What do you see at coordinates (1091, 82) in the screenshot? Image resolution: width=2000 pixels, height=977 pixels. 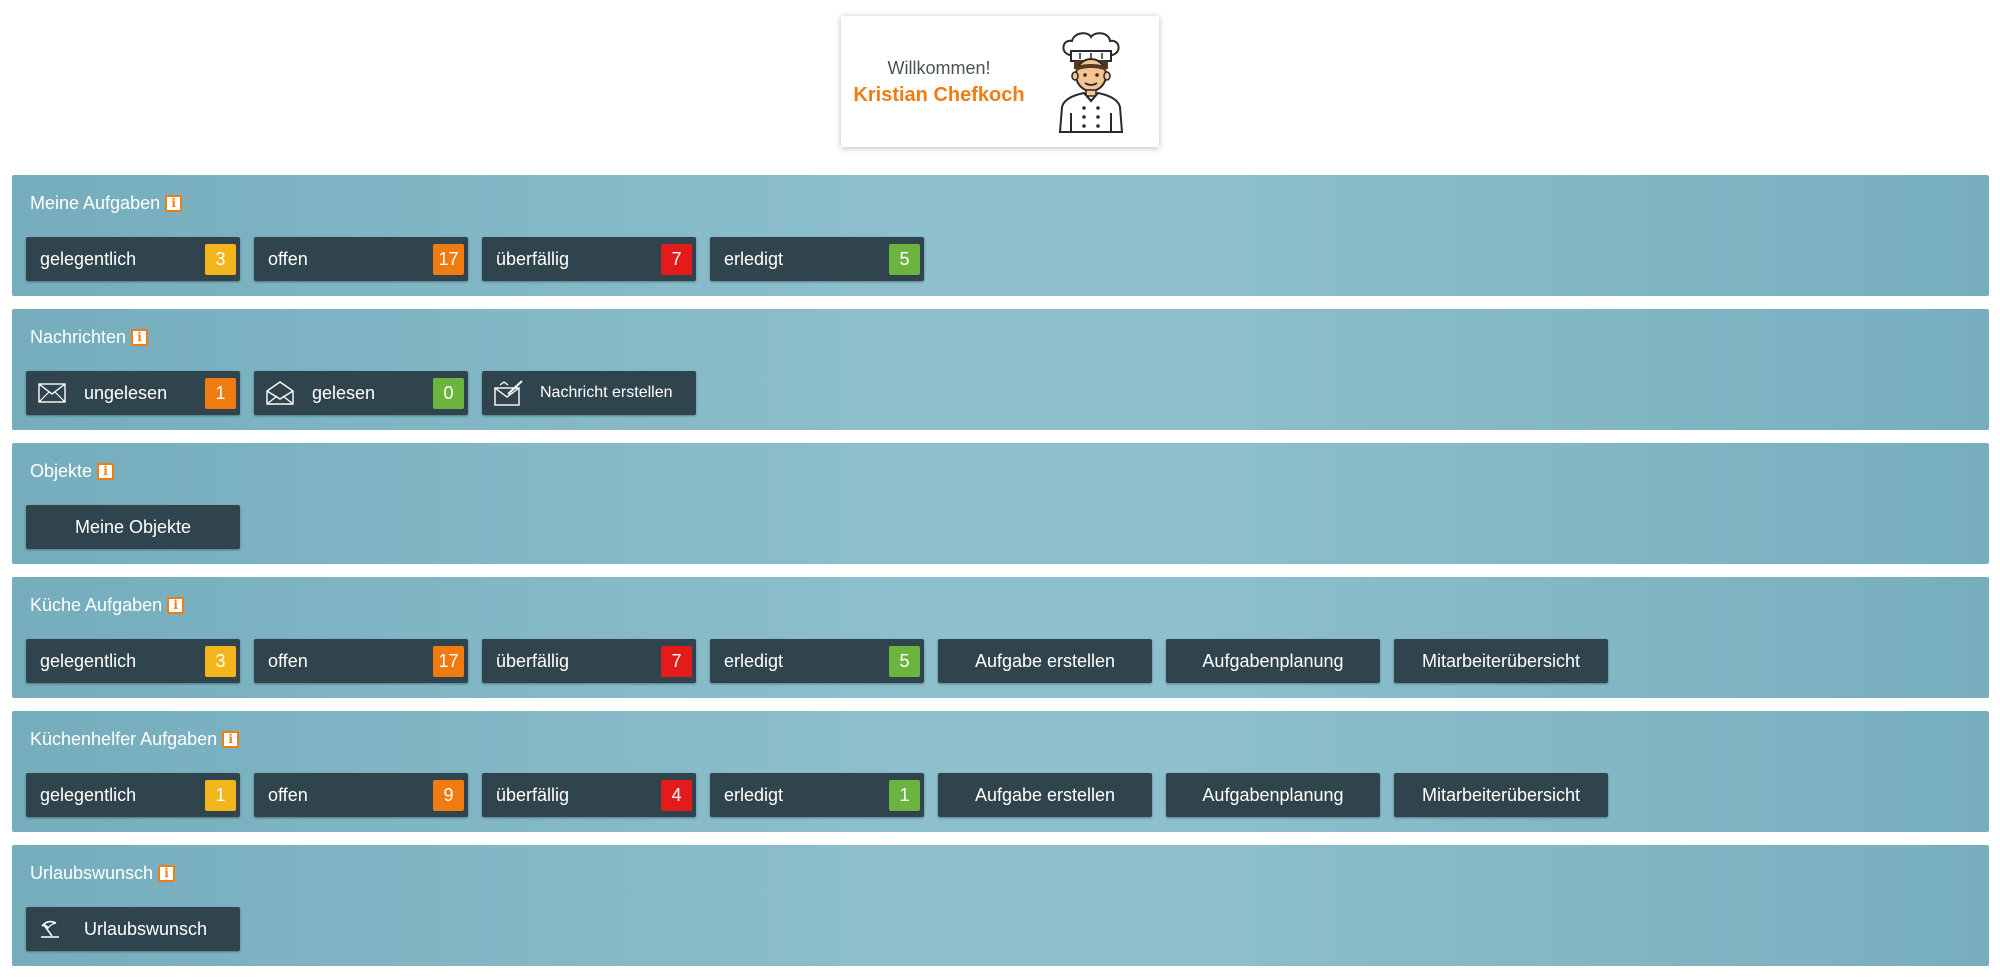 I see `chef-avatar-icon` at bounding box center [1091, 82].